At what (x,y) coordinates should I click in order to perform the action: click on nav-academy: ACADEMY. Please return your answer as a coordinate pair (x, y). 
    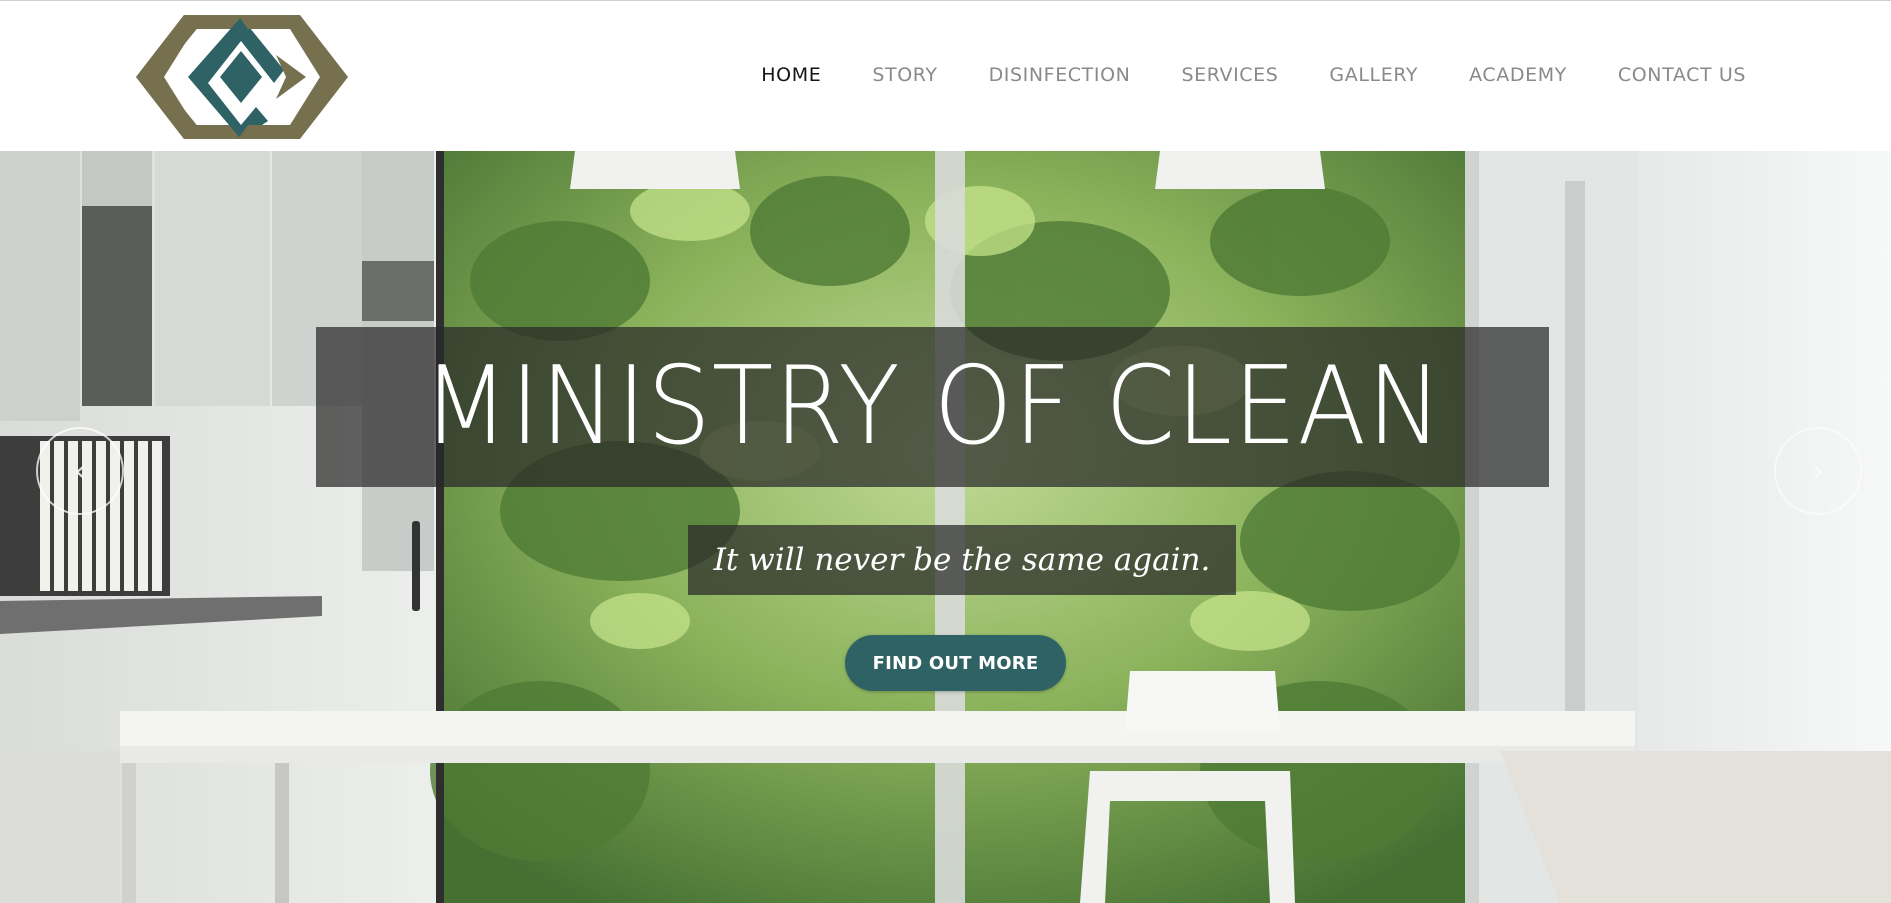
    Looking at the image, I should click on (1518, 75).